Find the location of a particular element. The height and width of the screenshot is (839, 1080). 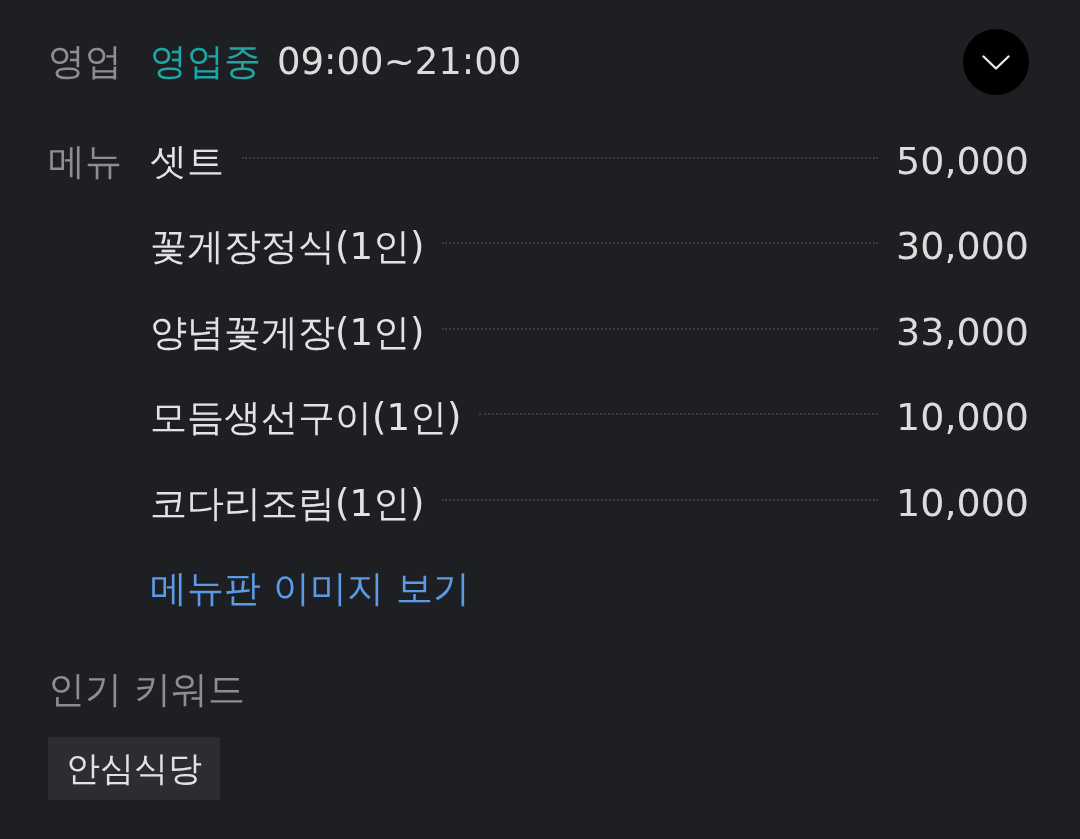

menu-item-name: 양념꽃게장(1인) is located at coordinates (287, 332).